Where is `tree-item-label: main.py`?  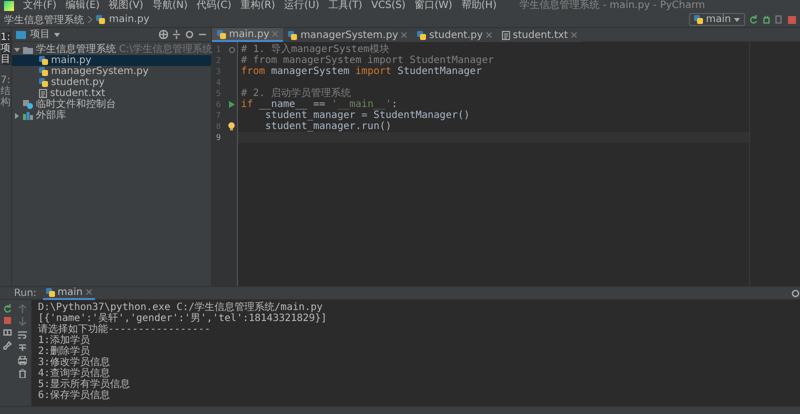
tree-item-label: main.py is located at coordinates (71, 60).